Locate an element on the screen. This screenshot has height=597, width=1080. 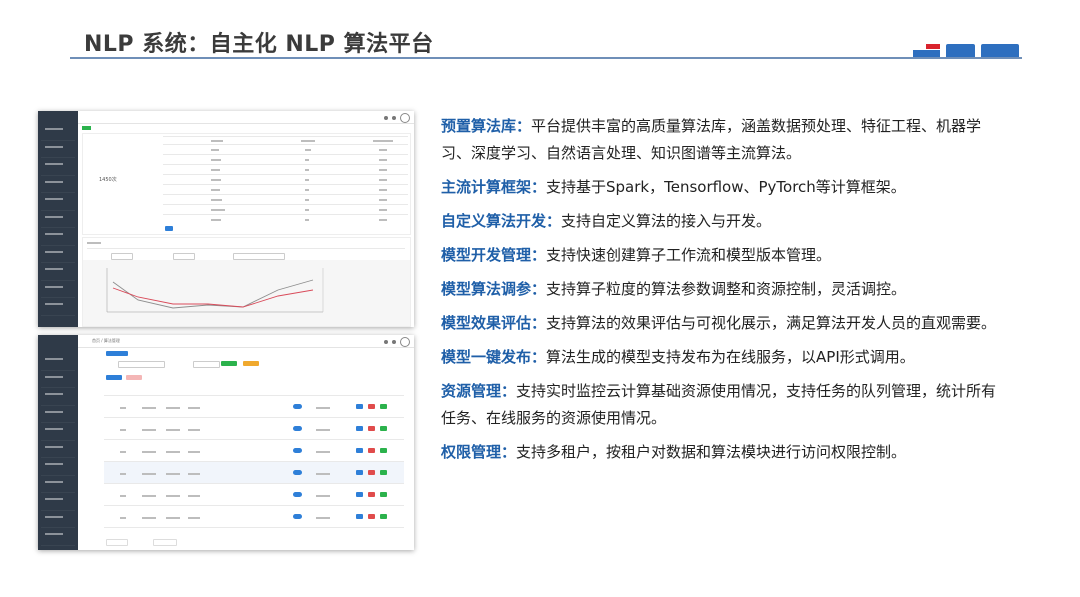
title-rule is located at coordinates (546, 58).